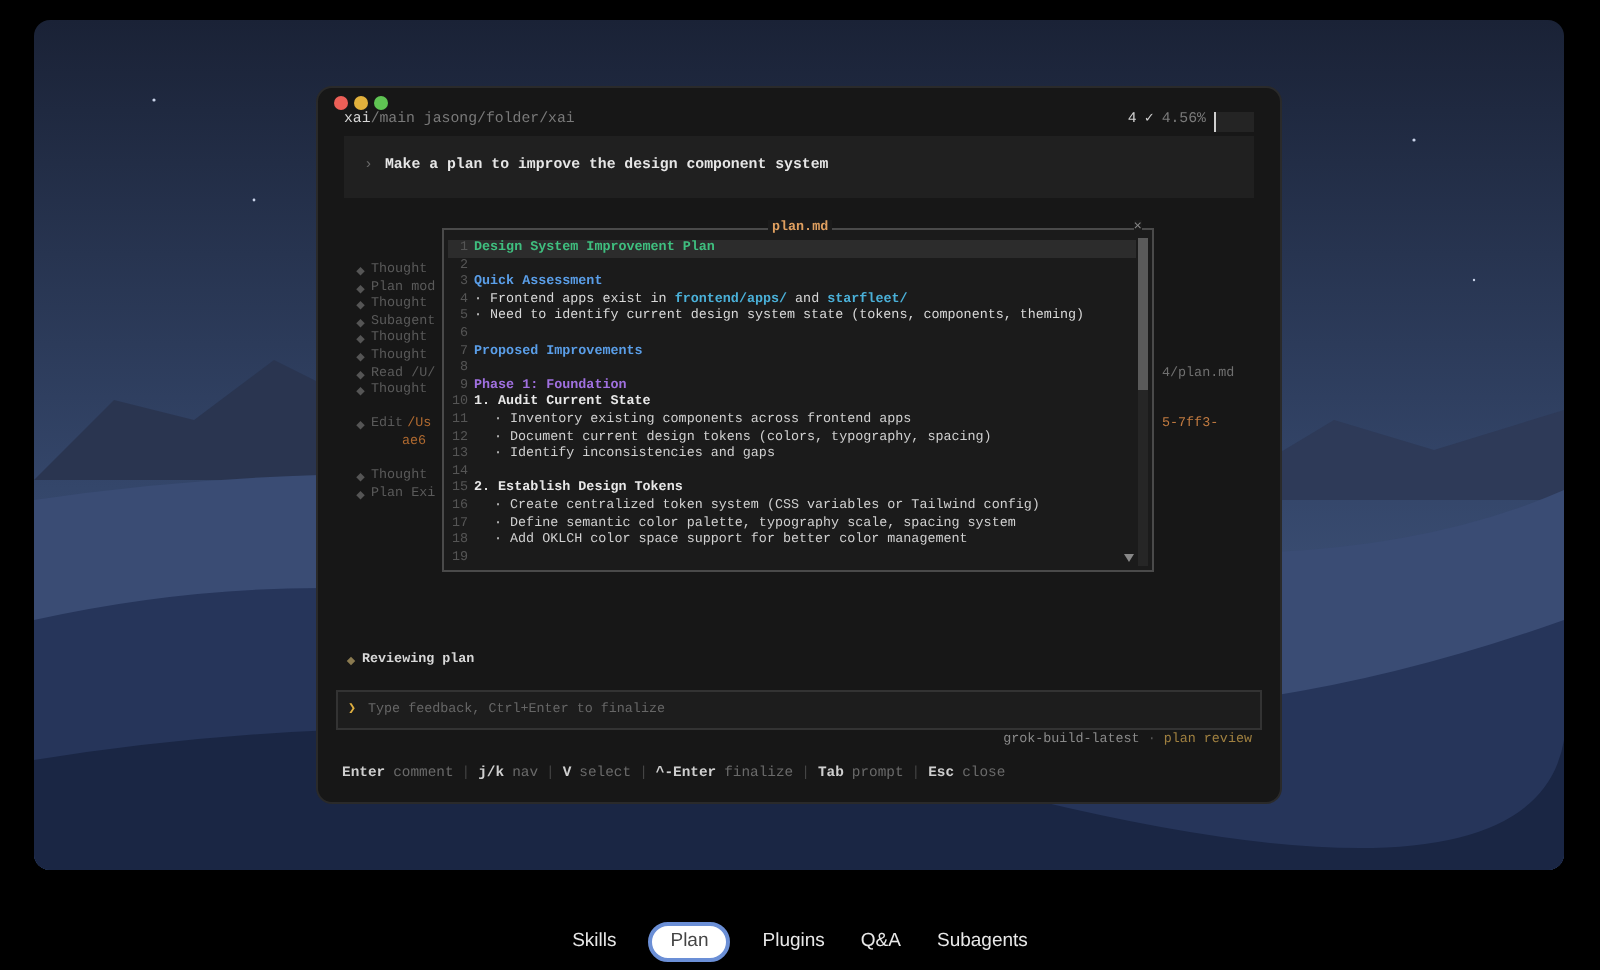 This screenshot has width=1600, height=970. I want to click on scroll-down-icon, so click(1129, 558).